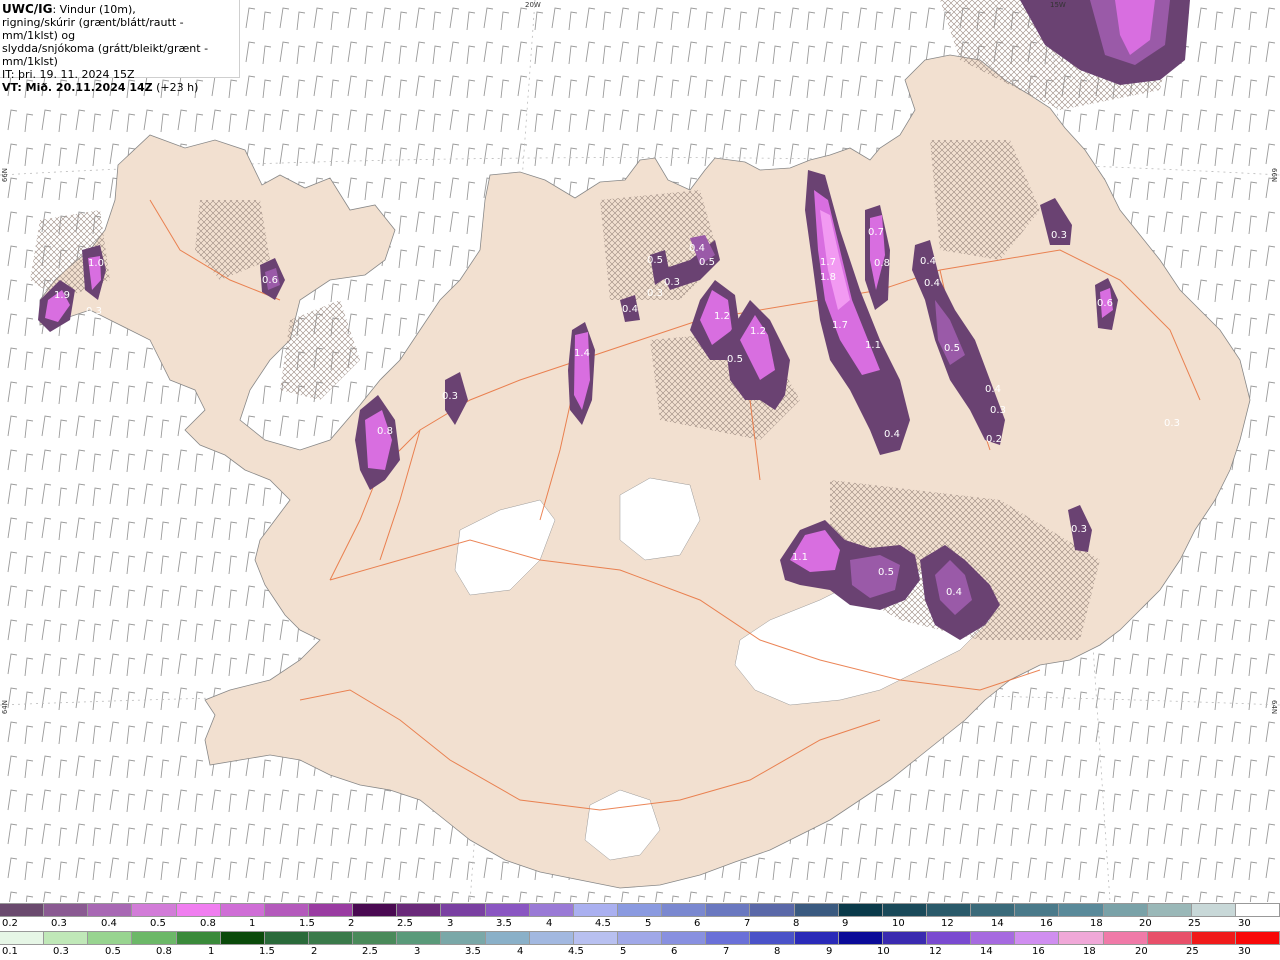 The image size is (1280, 960). I want to click on precip-label: 1.2, so click(758, 331).